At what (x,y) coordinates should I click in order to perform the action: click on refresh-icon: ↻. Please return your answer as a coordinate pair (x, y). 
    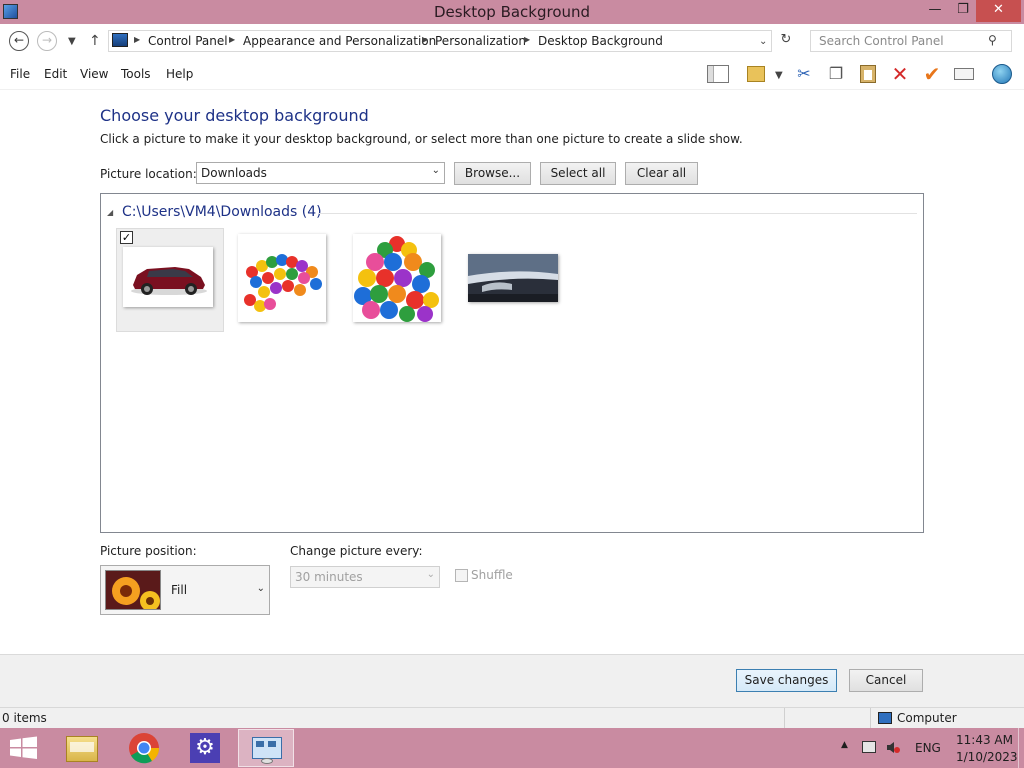
    Looking at the image, I should click on (786, 41).